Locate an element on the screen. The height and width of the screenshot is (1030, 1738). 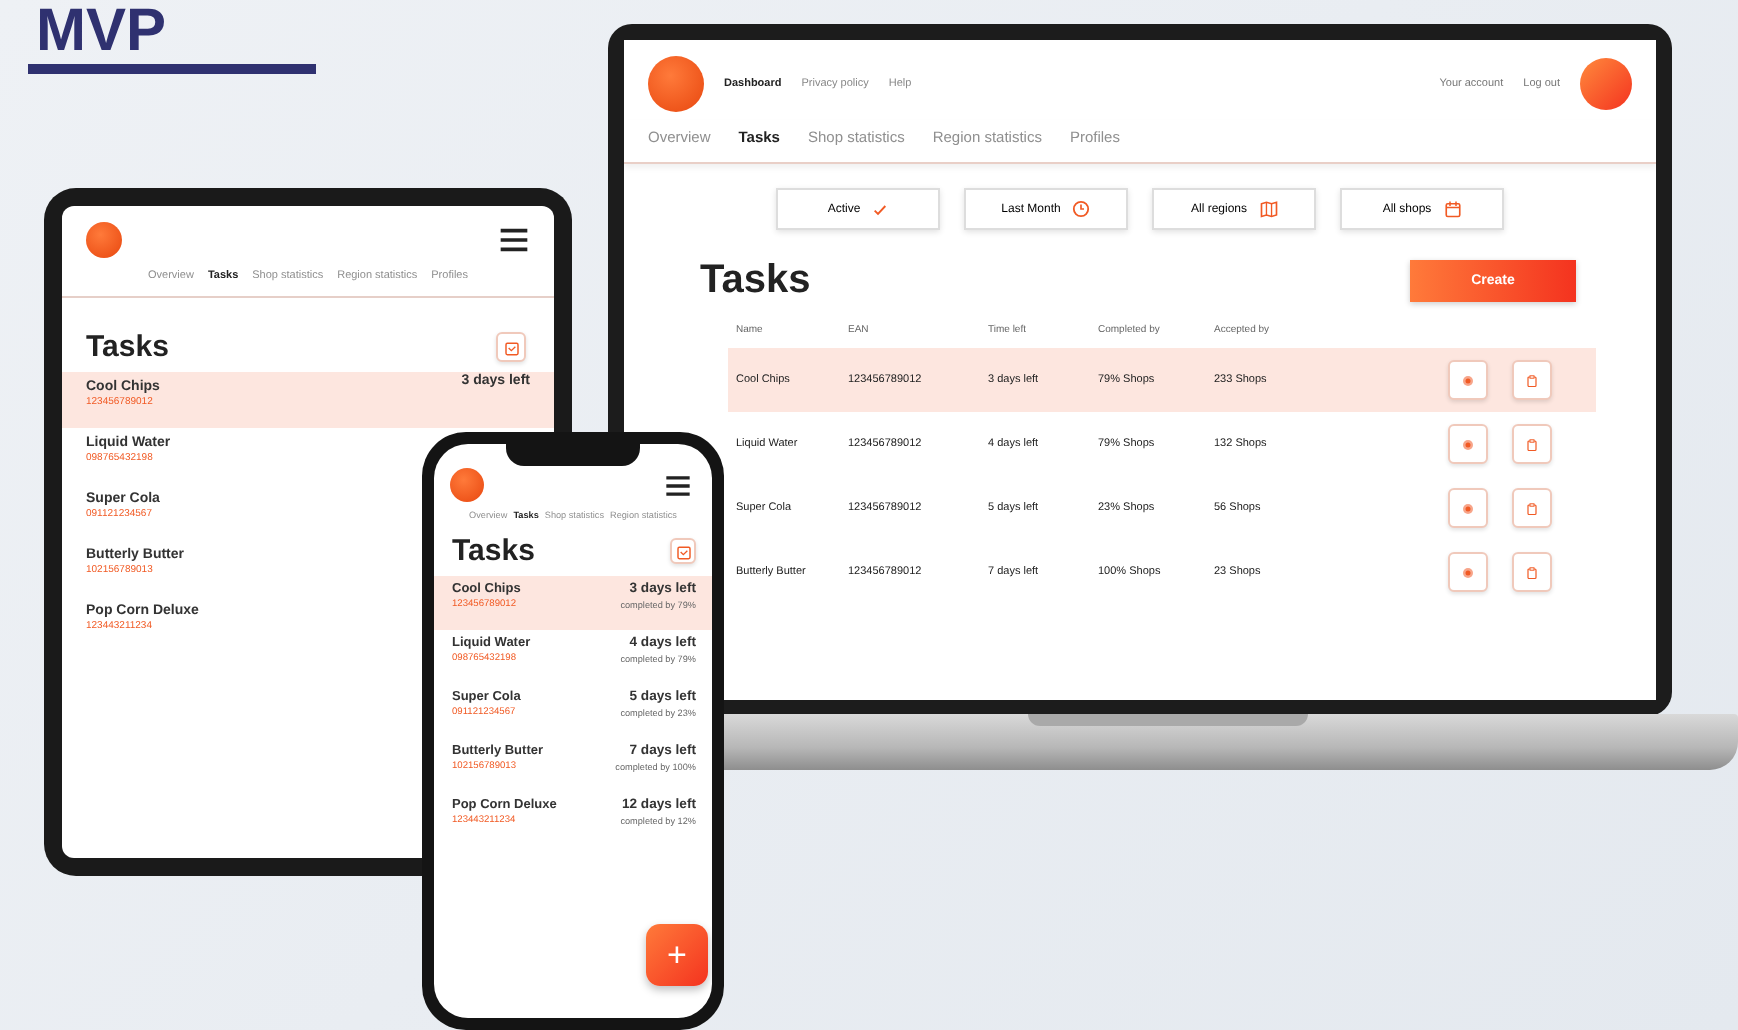
page-heading: MVP is located at coordinates (172, 37).